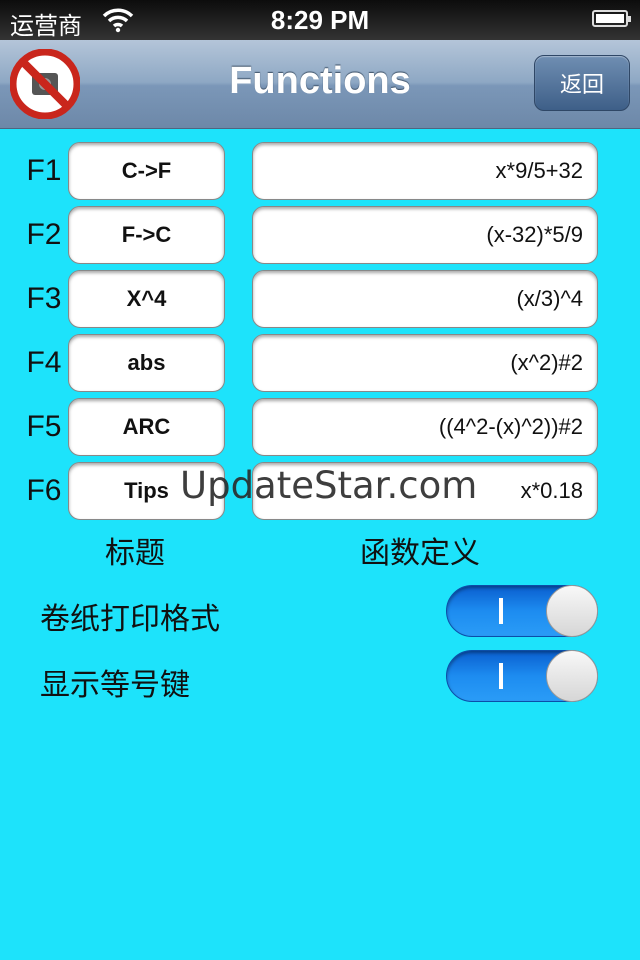 Image resolution: width=640 pixels, height=960 pixels. What do you see at coordinates (44, 426) in the screenshot?
I see `function-key-label: F5` at bounding box center [44, 426].